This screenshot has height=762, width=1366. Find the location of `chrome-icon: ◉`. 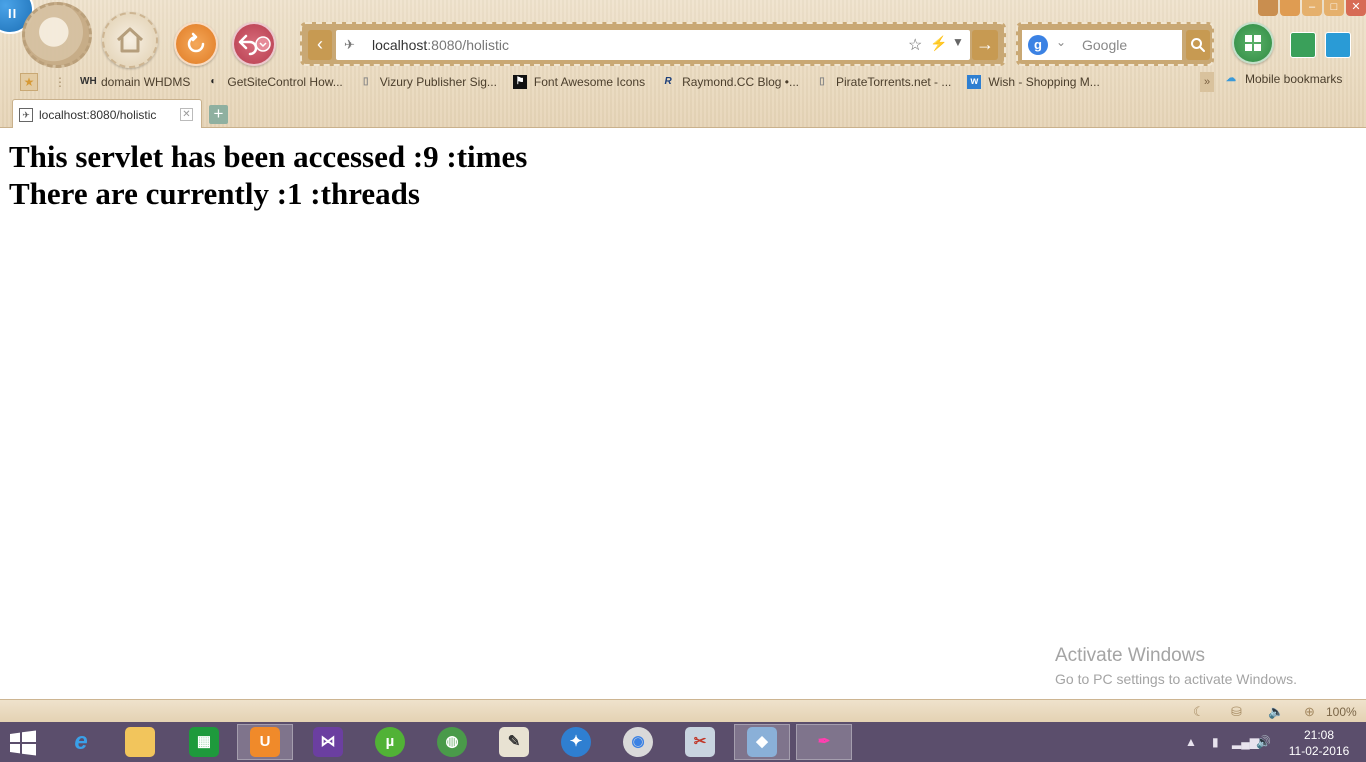

chrome-icon: ◉ is located at coordinates (638, 742).